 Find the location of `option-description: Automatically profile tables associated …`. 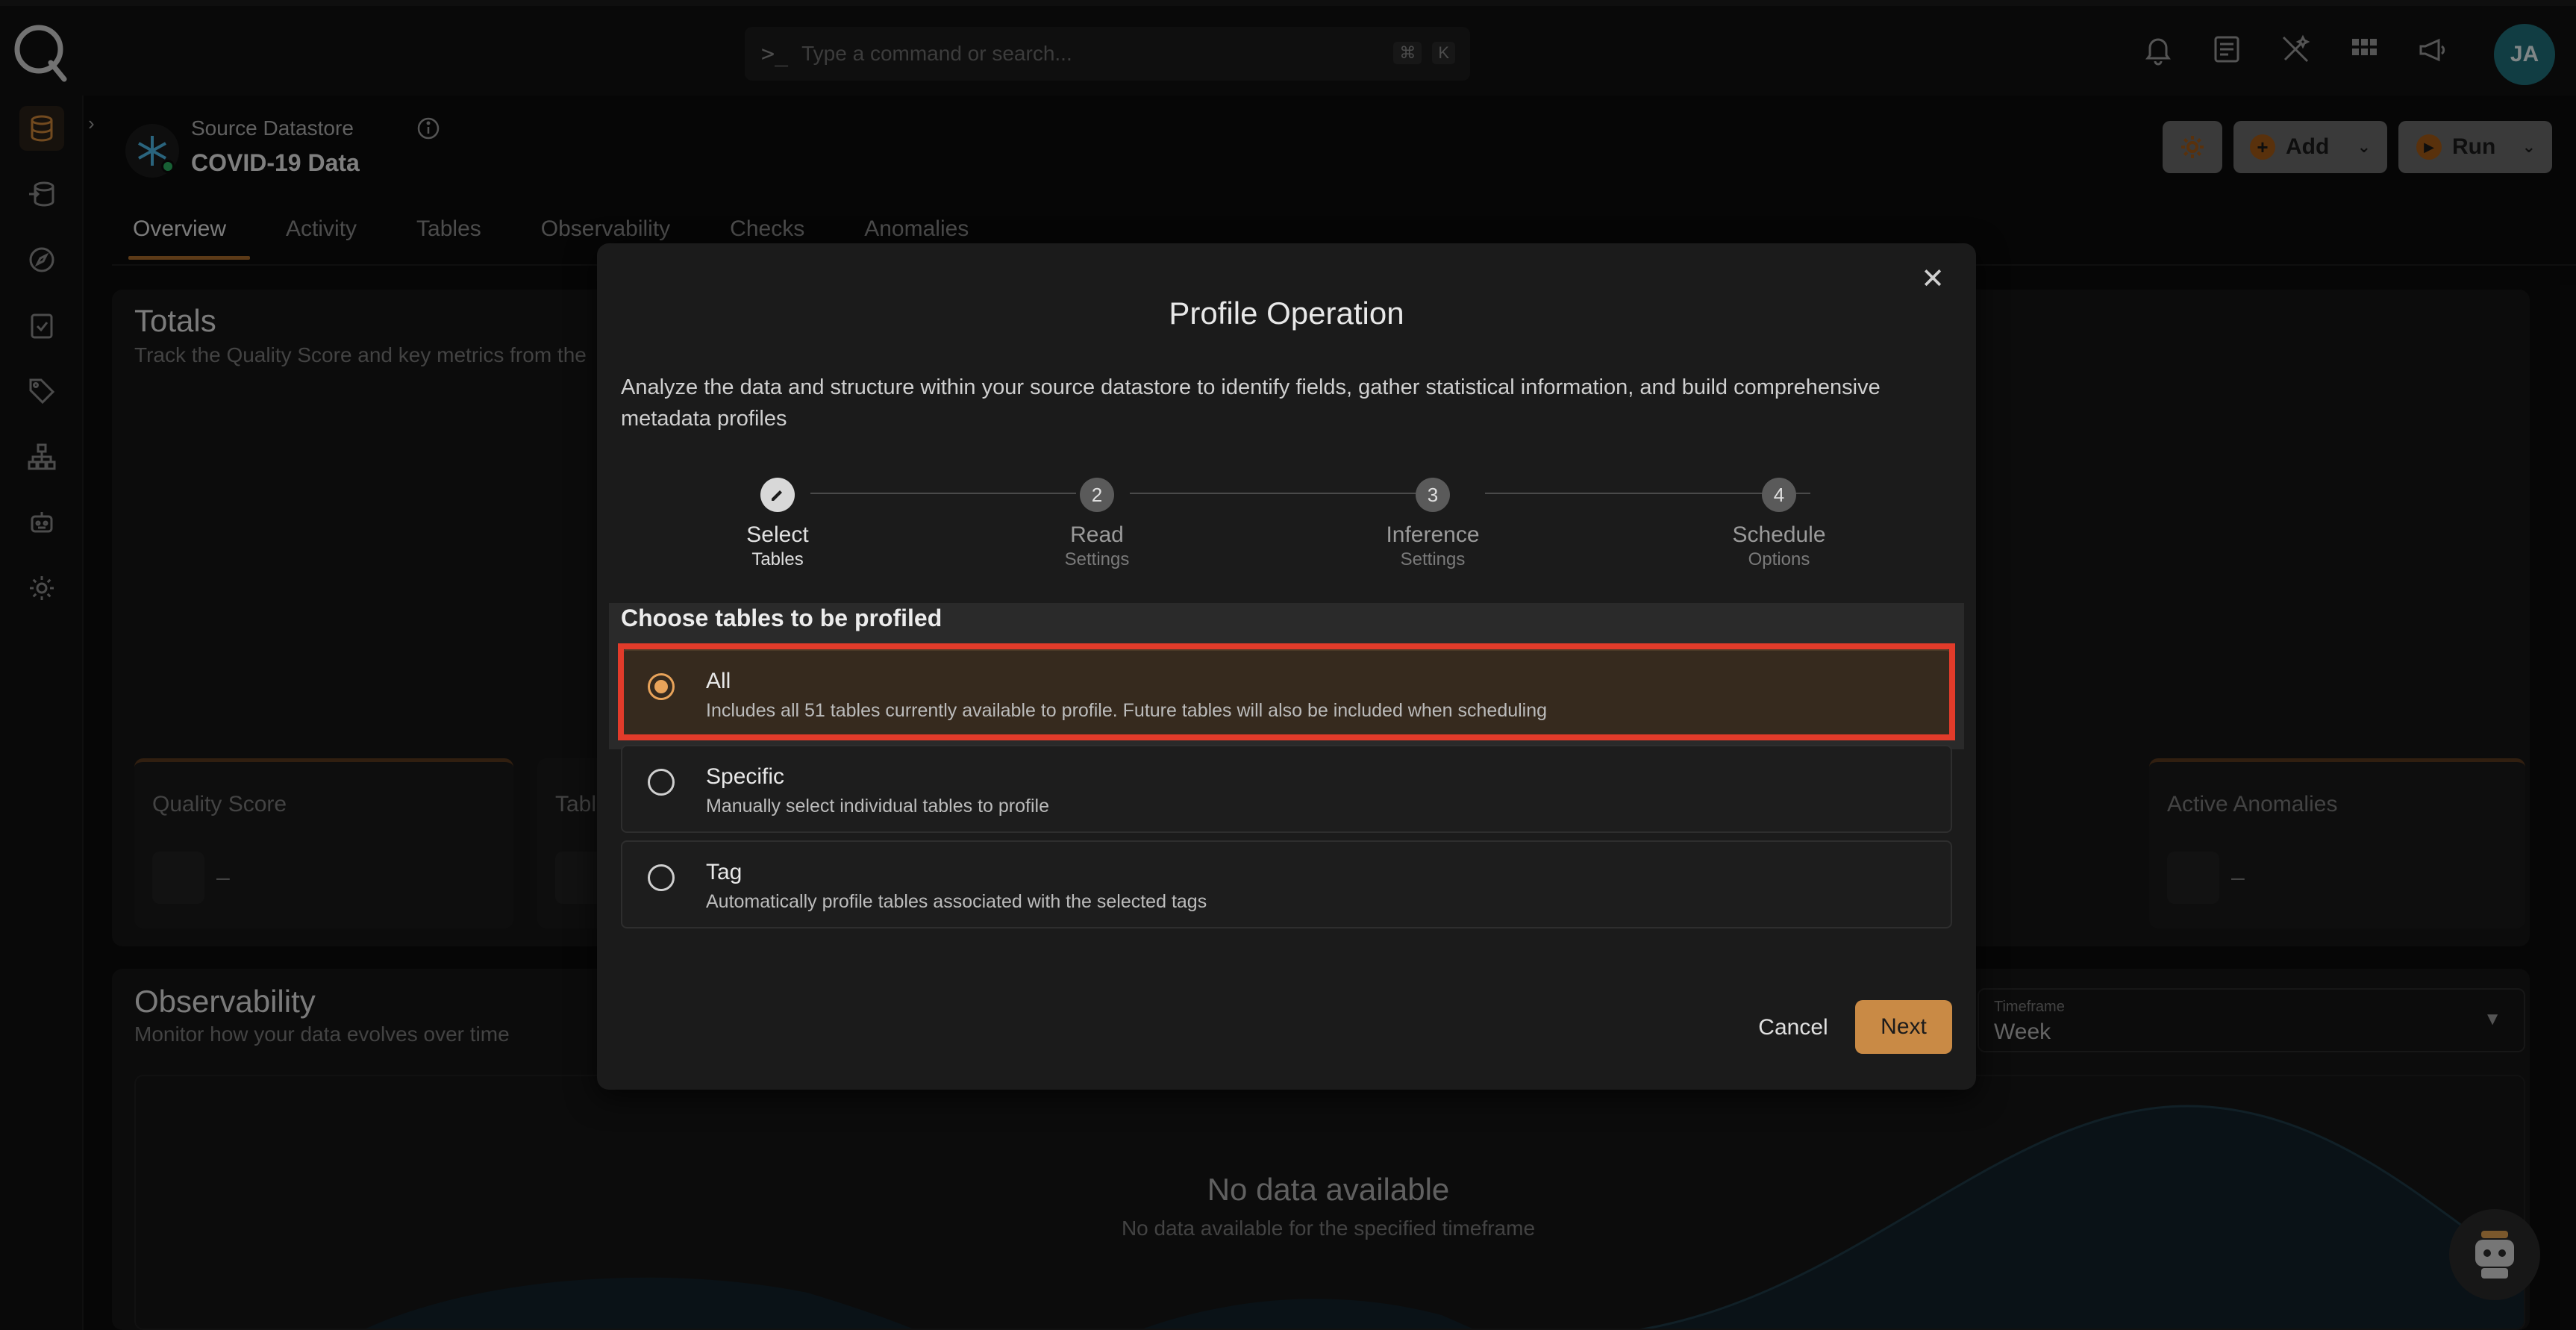

option-description: Automatically profile tables associated … is located at coordinates (956, 902).